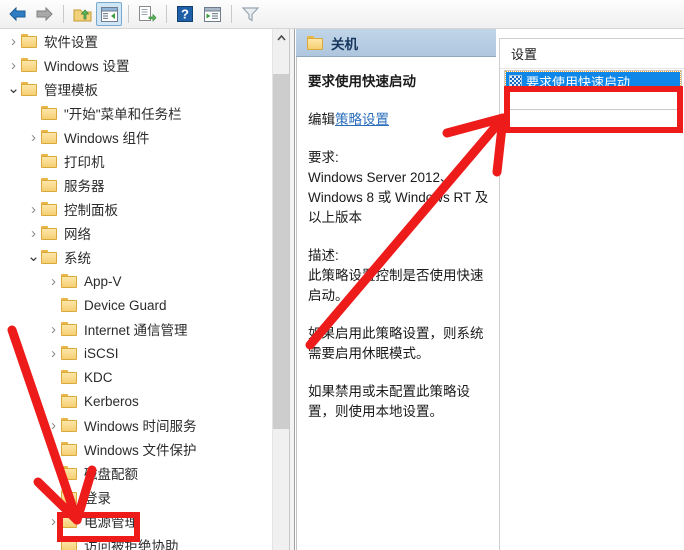  What do you see at coordinates (125, 305) in the screenshot?
I see `tree-item-label: Device Guard` at bounding box center [125, 305].